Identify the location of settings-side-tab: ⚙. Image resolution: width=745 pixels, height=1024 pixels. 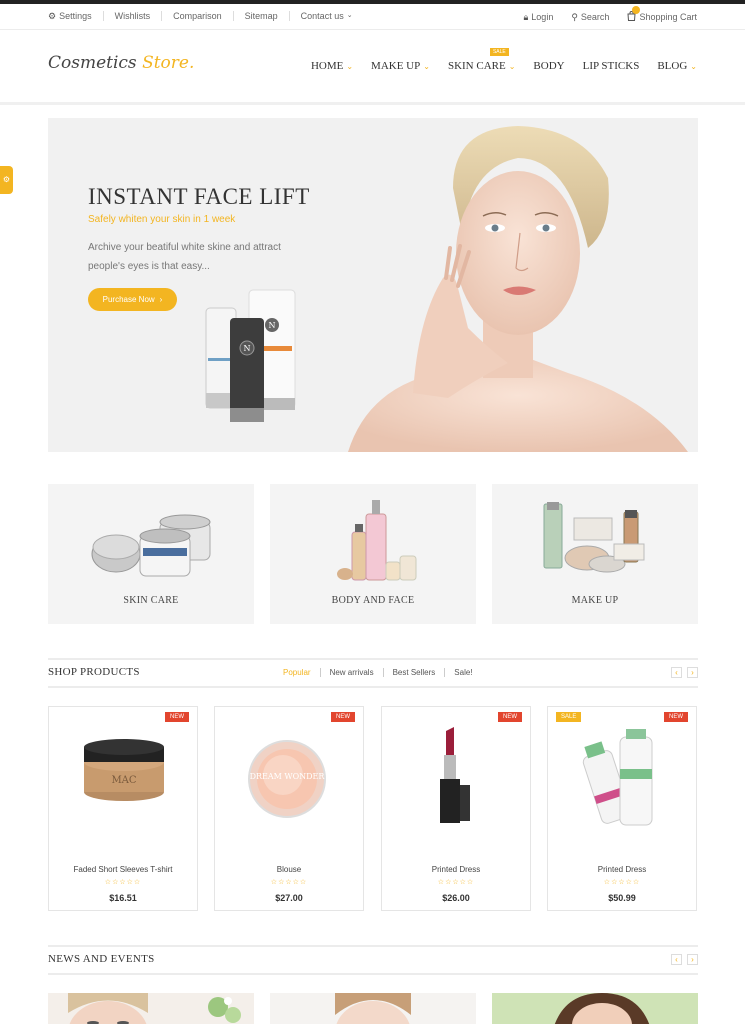
(6, 180).